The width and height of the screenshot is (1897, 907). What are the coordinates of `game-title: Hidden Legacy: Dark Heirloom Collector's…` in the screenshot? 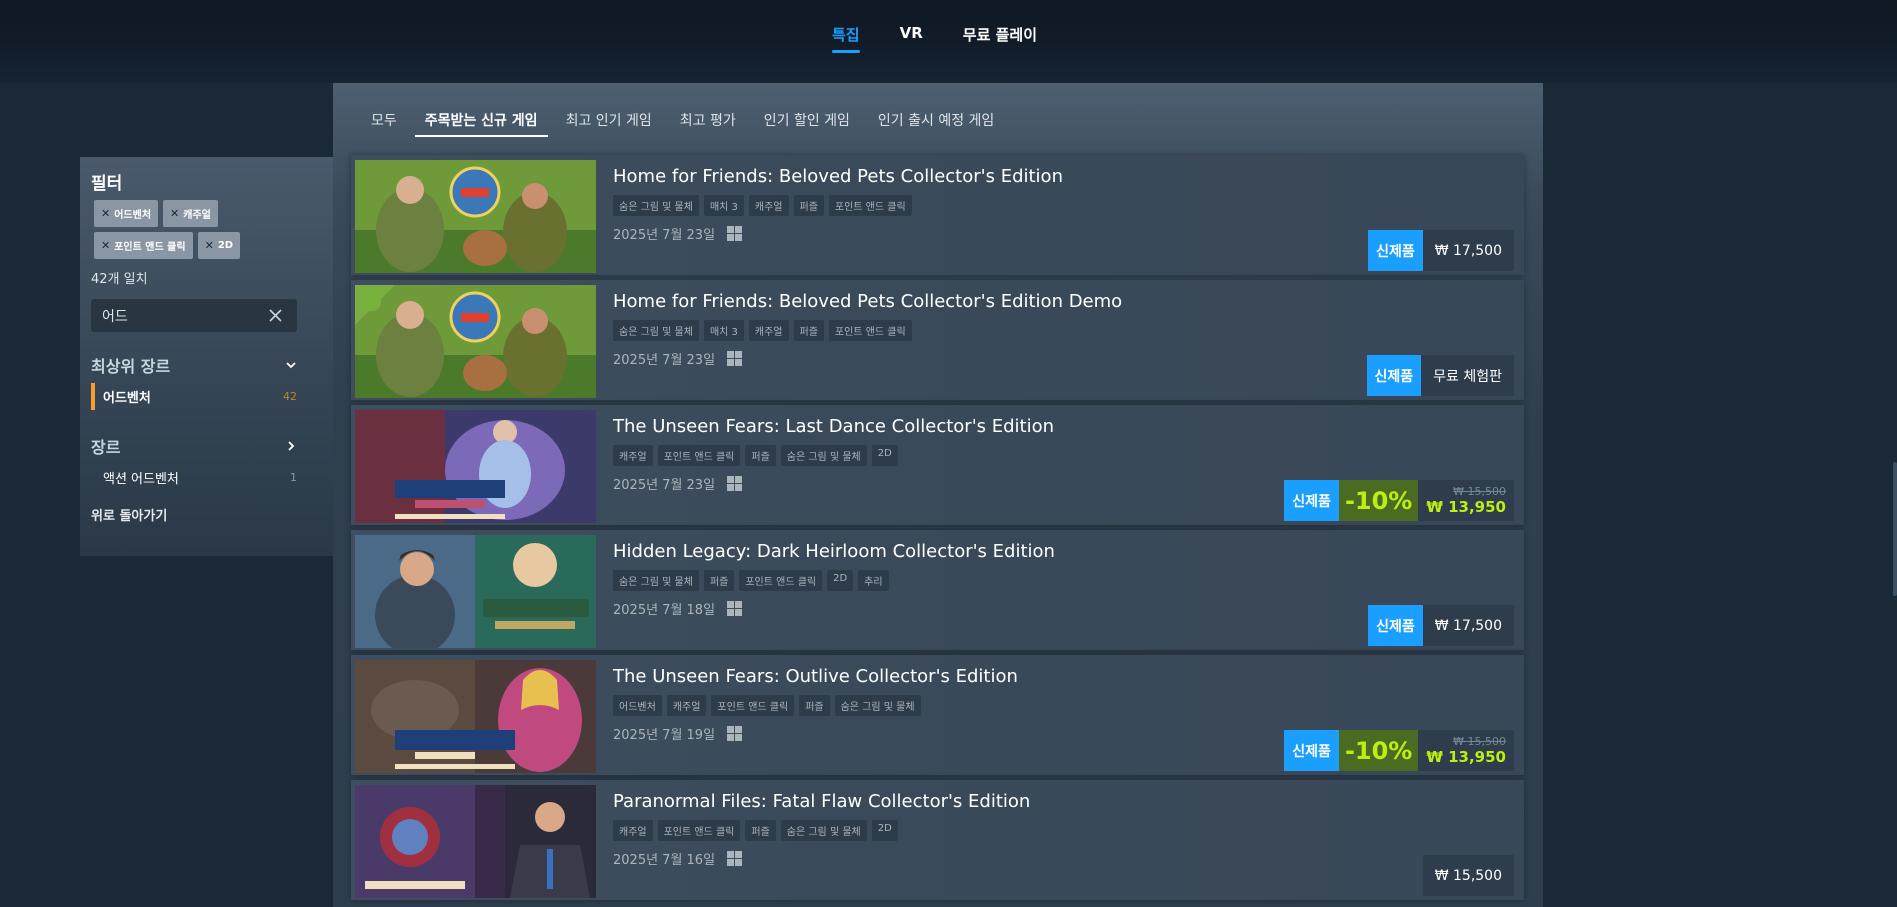 It's located at (834, 551).